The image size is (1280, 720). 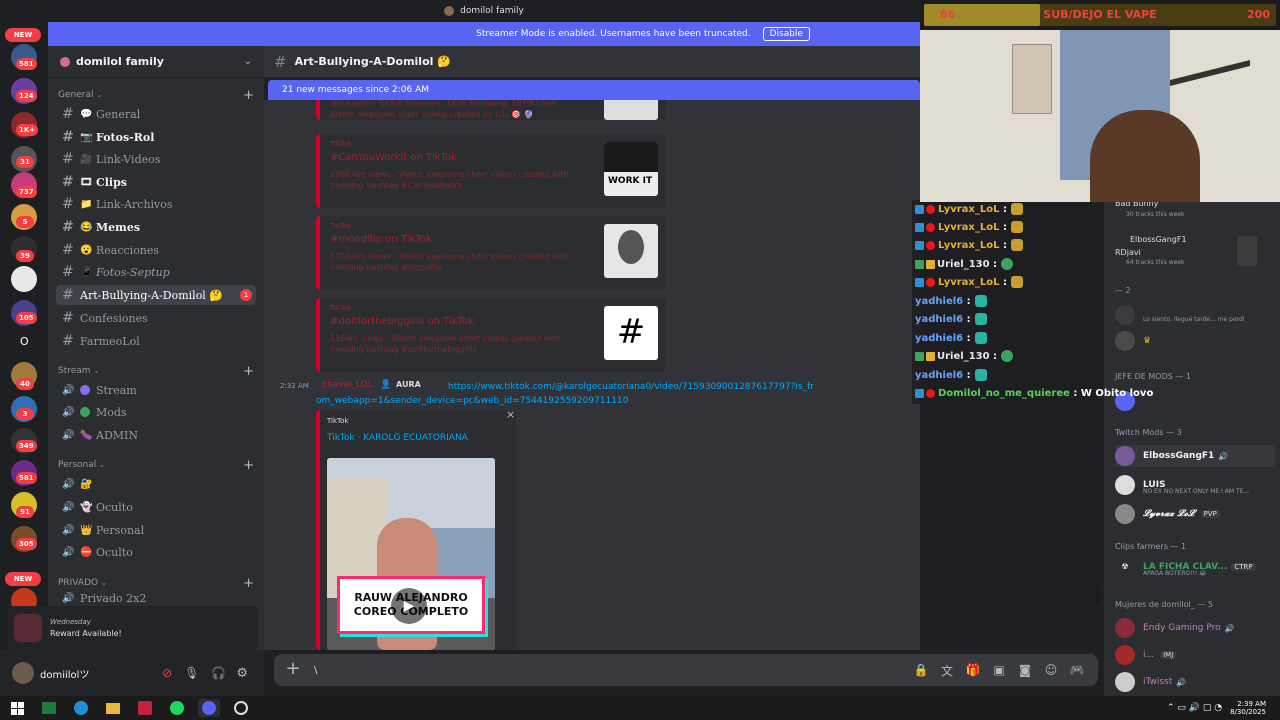 I want to click on avatar, so click(x=23, y=673).